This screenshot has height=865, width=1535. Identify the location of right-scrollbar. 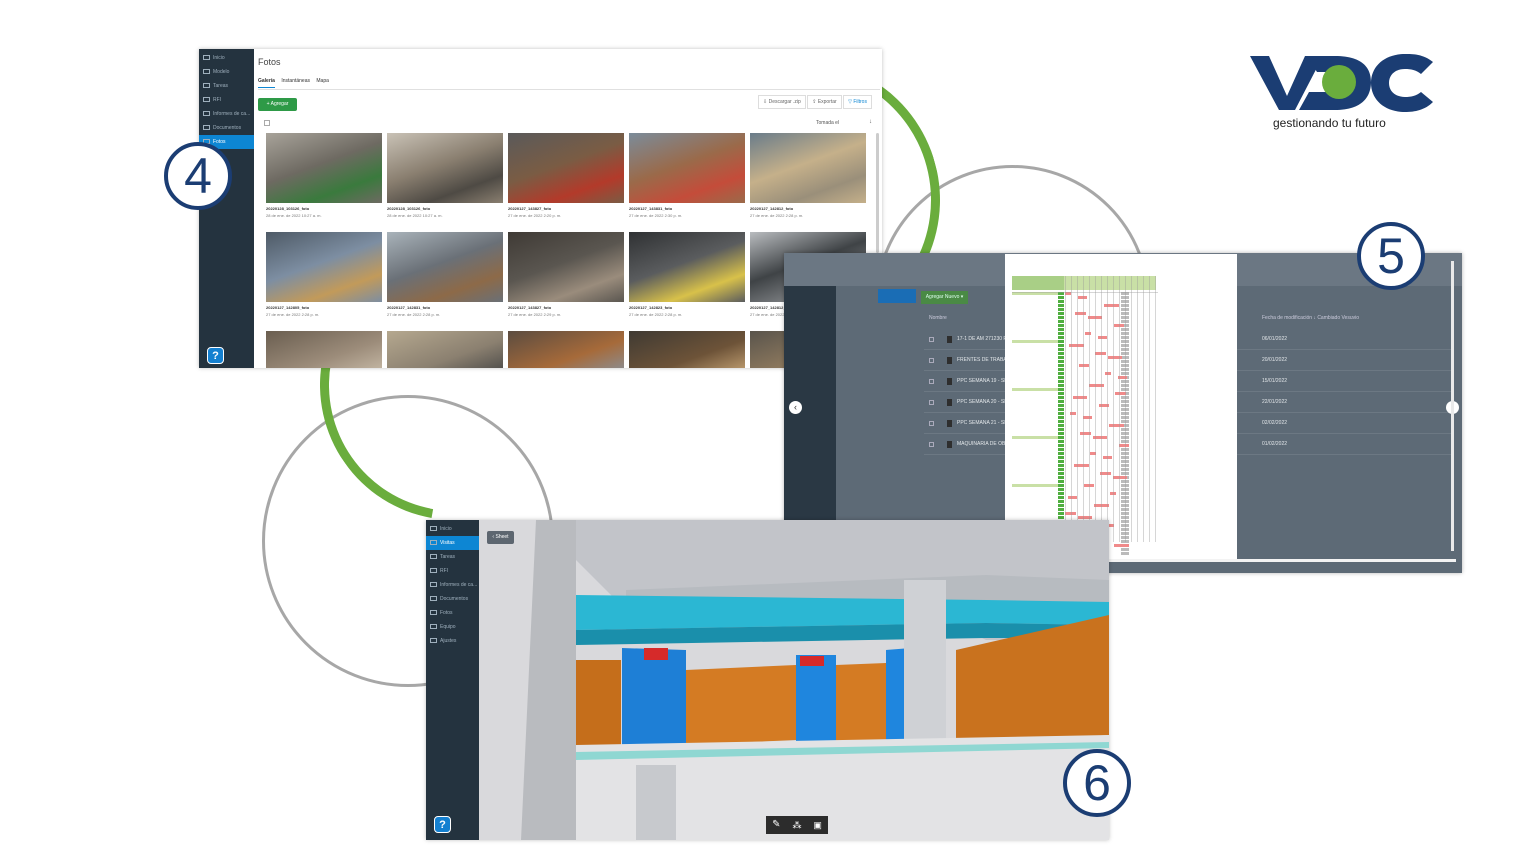
(1452, 406).